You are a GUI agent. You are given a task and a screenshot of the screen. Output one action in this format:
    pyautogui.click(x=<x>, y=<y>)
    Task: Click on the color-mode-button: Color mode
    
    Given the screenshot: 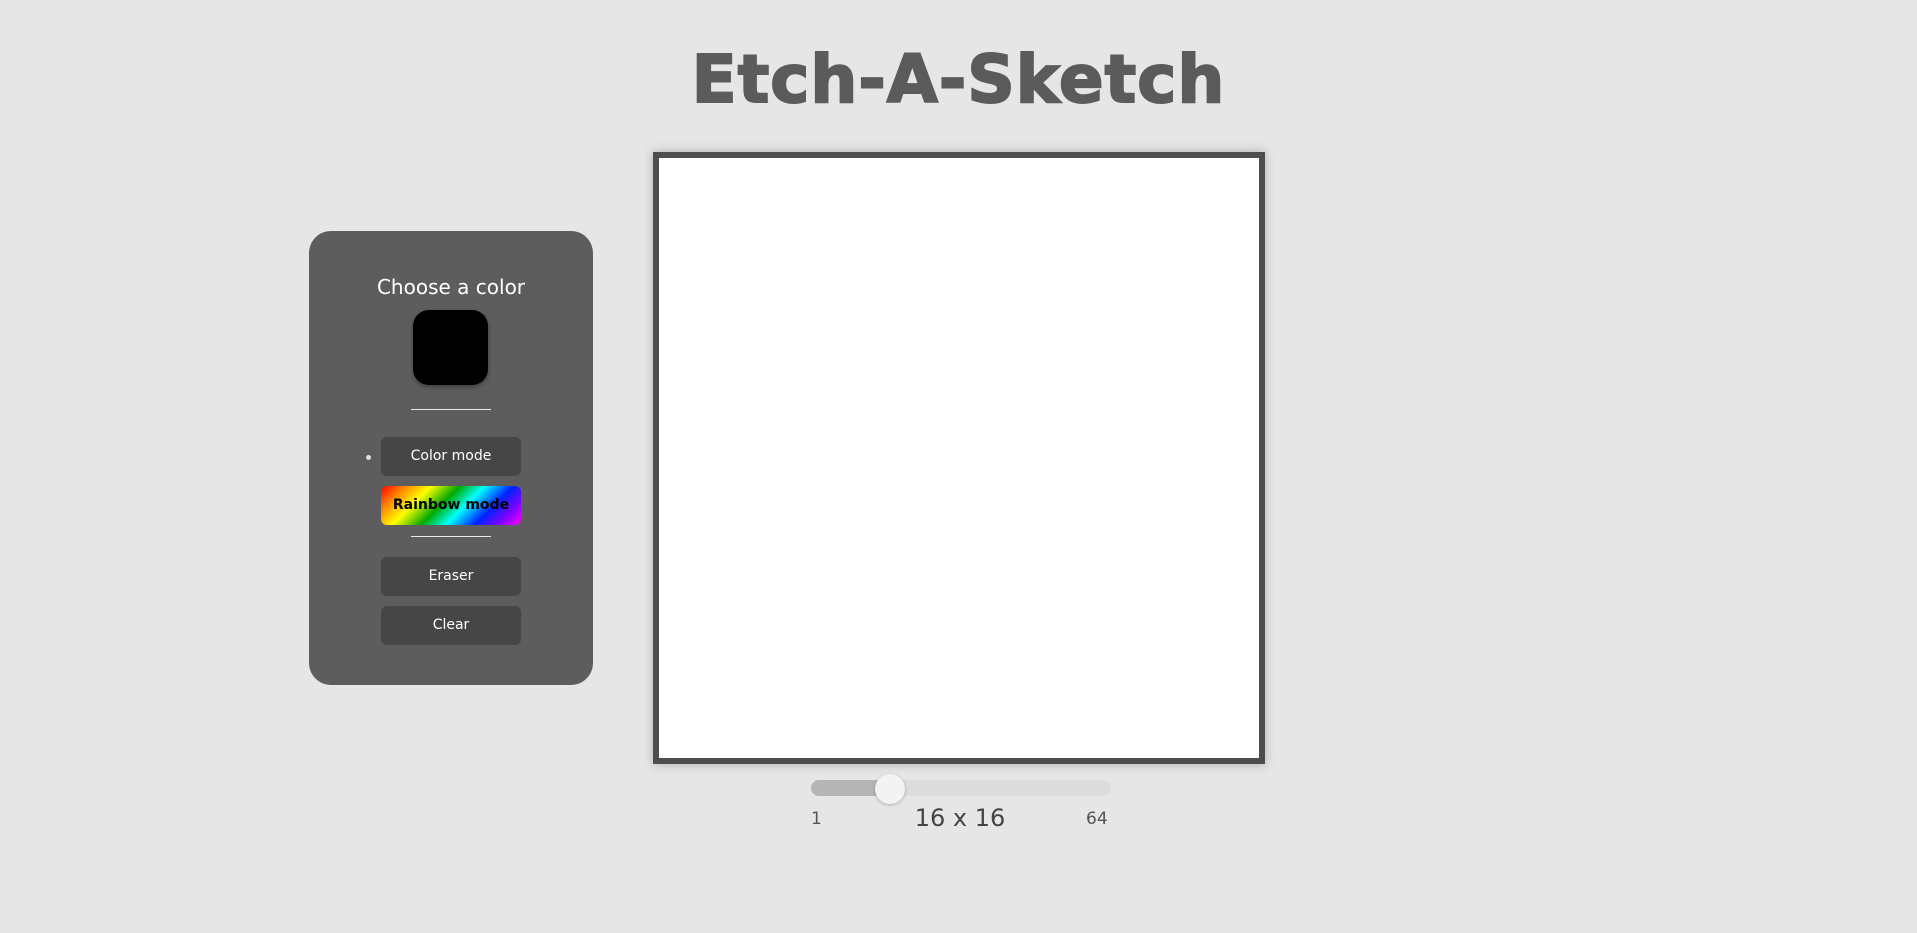 What is the action you would take?
    pyautogui.click(x=451, y=456)
    